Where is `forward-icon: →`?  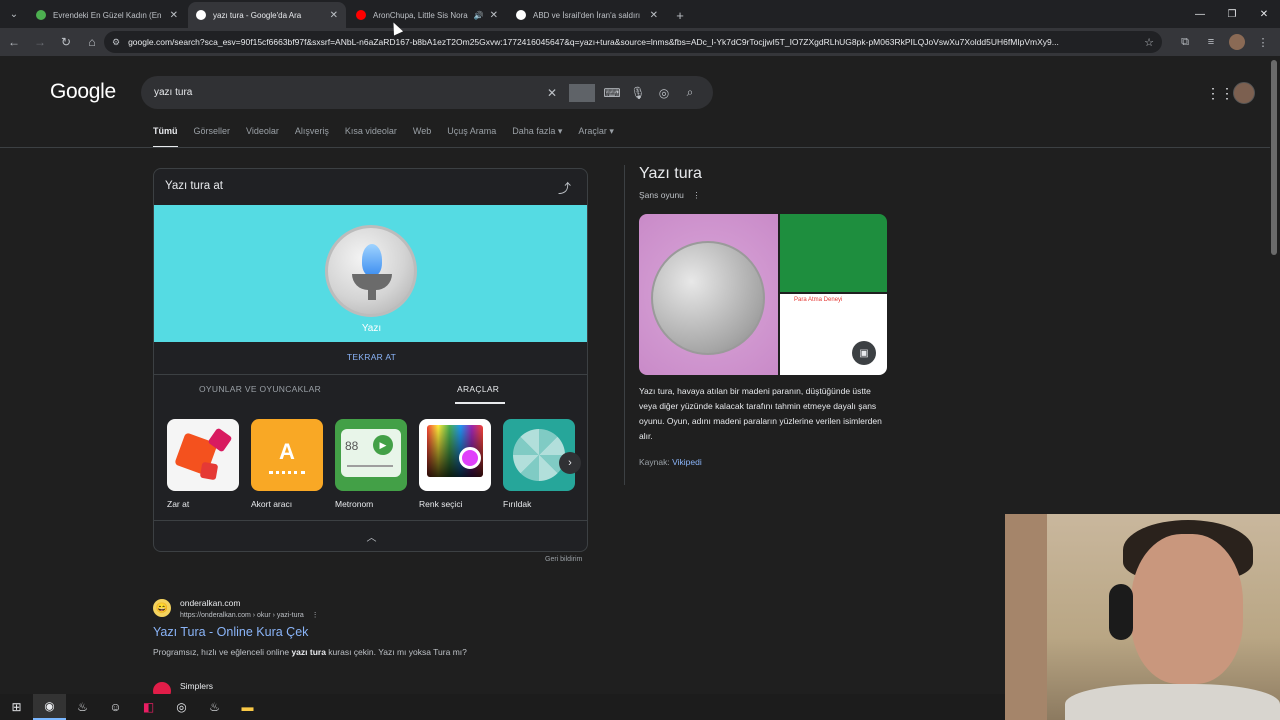 forward-icon: → is located at coordinates (40, 42).